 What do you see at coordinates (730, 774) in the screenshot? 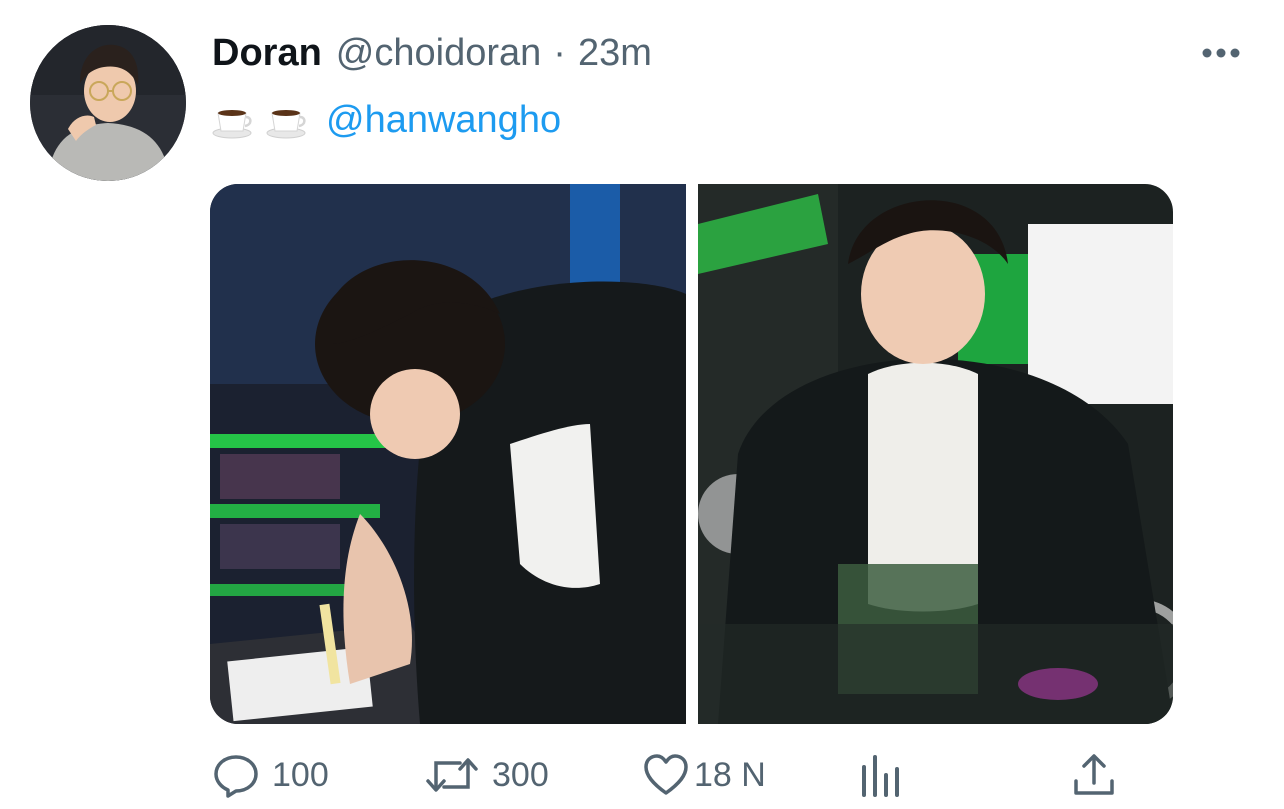
I see `like-count: 18 N` at bounding box center [730, 774].